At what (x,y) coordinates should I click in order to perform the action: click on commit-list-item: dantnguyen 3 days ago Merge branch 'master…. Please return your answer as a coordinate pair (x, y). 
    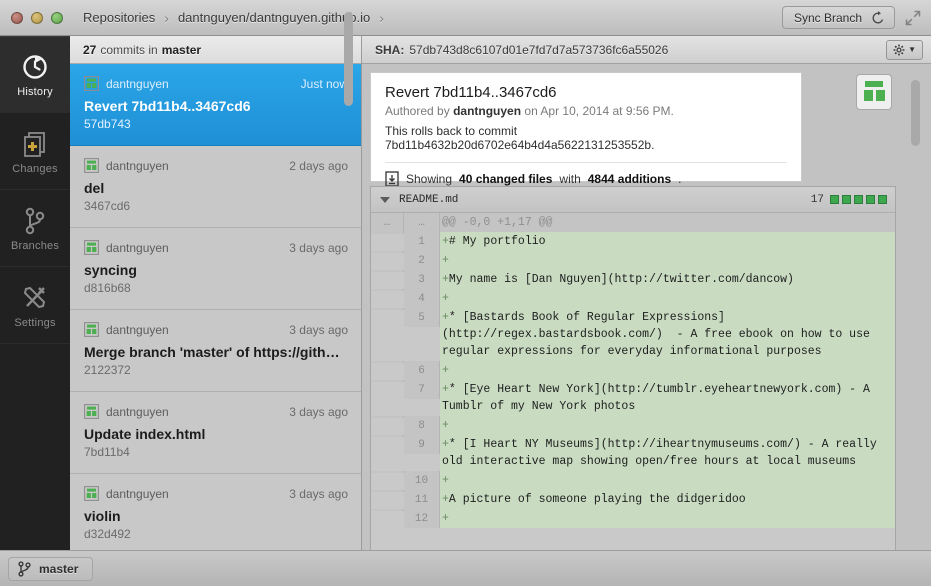
    Looking at the image, I should click on (215, 351).